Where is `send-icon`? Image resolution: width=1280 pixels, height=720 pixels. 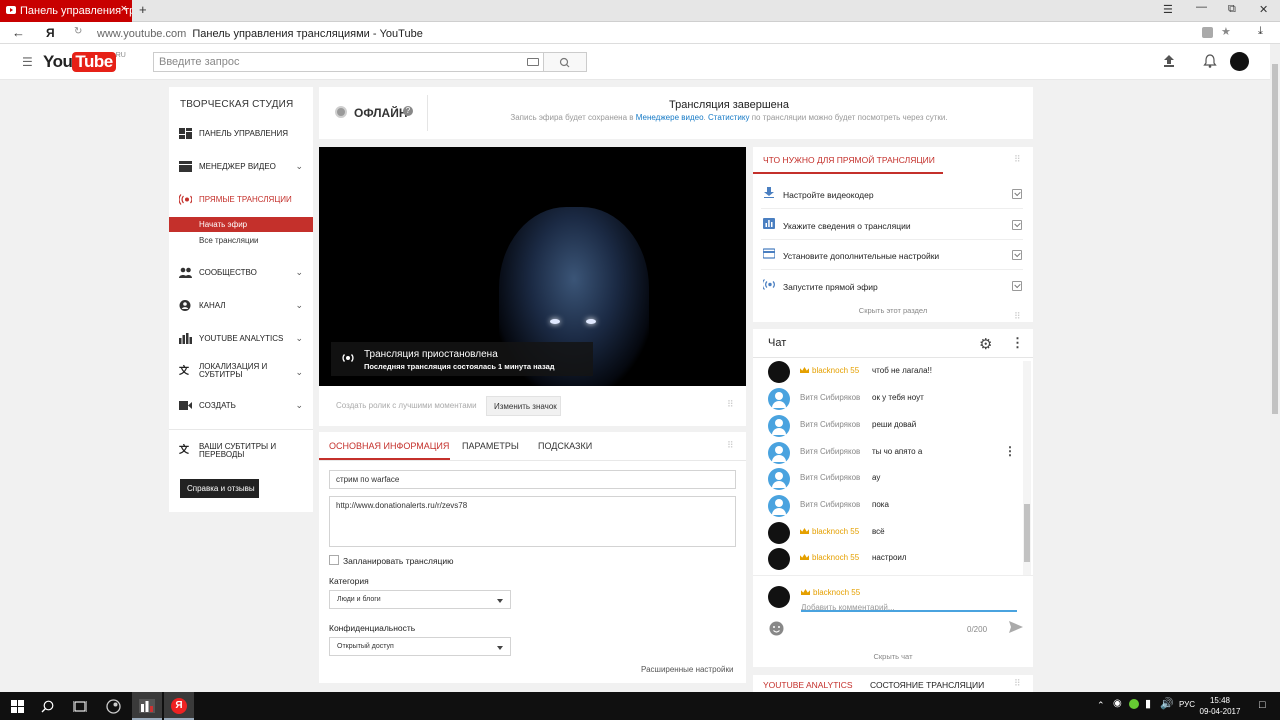 send-icon is located at coordinates (1016, 627).